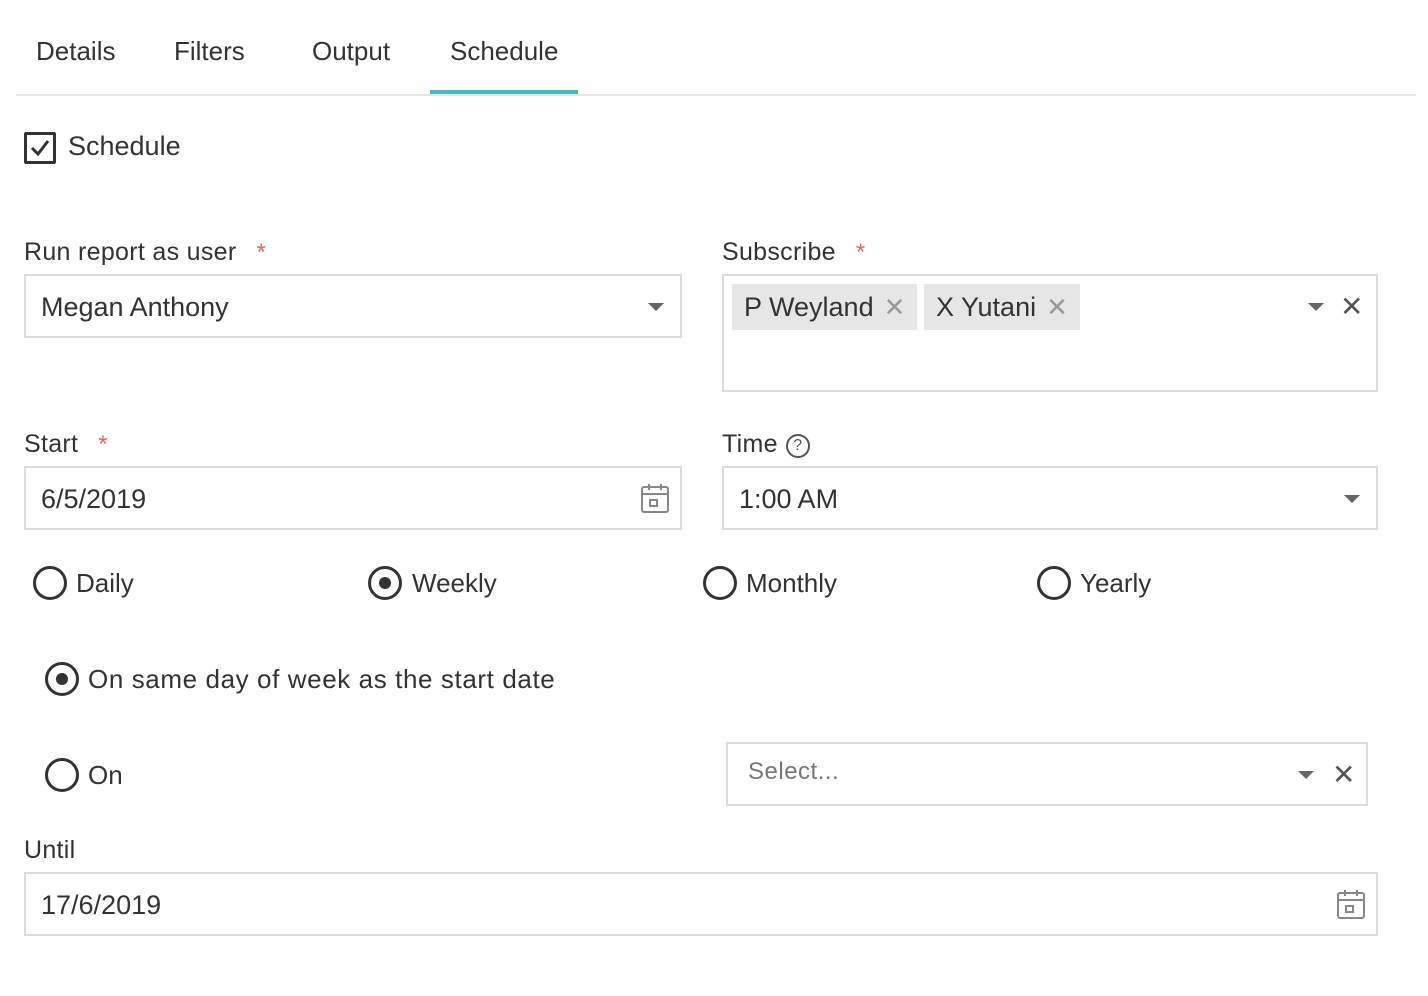 The height and width of the screenshot is (996, 1428). Describe the element at coordinates (322, 679) in the screenshot. I see `radio-same-day-label: On same day of week as the start date` at that location.